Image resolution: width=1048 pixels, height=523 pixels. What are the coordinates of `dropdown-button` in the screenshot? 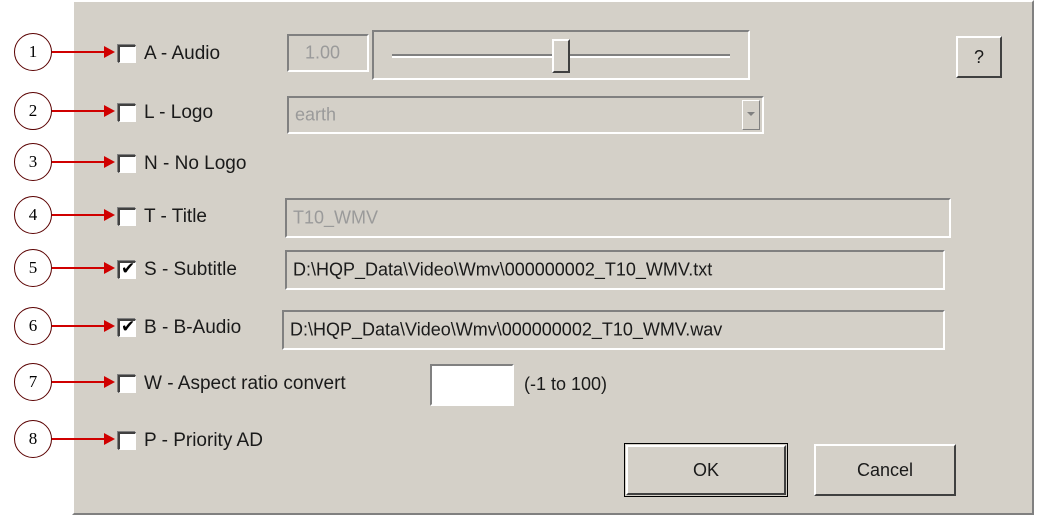 It's located at (751, 115).